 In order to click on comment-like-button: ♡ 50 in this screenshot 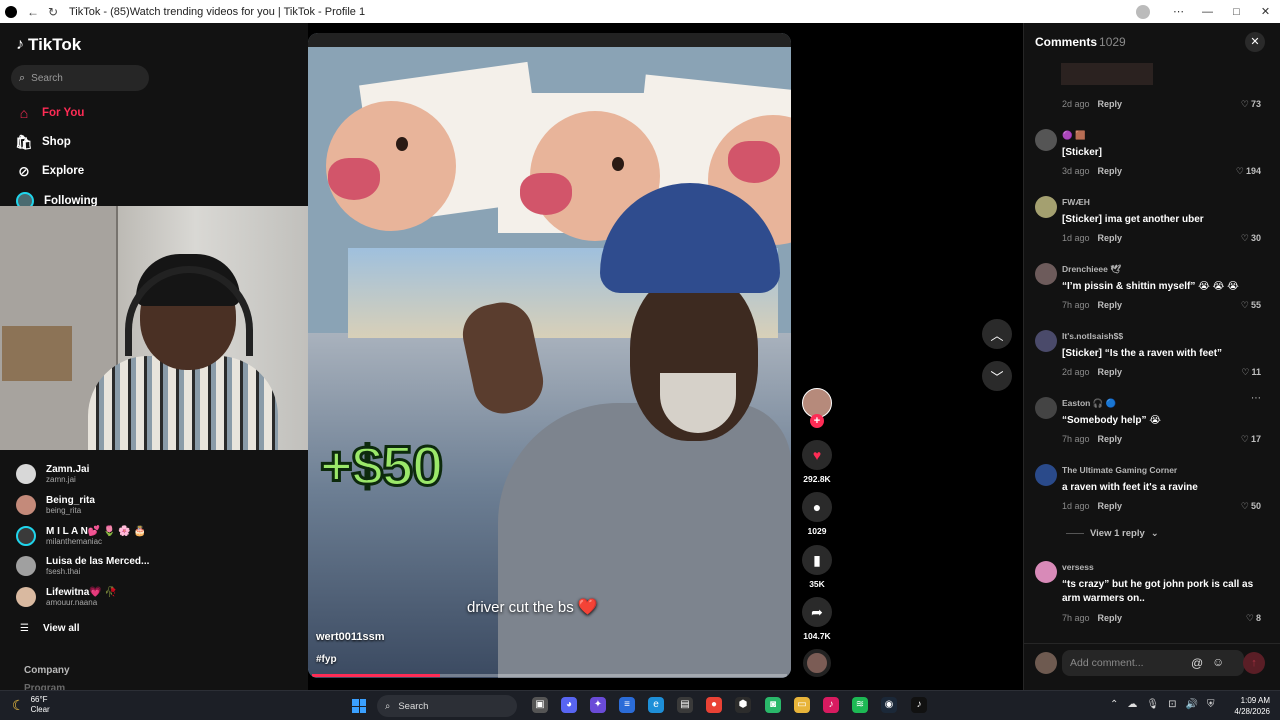, I will do `click(1251, 506)`.